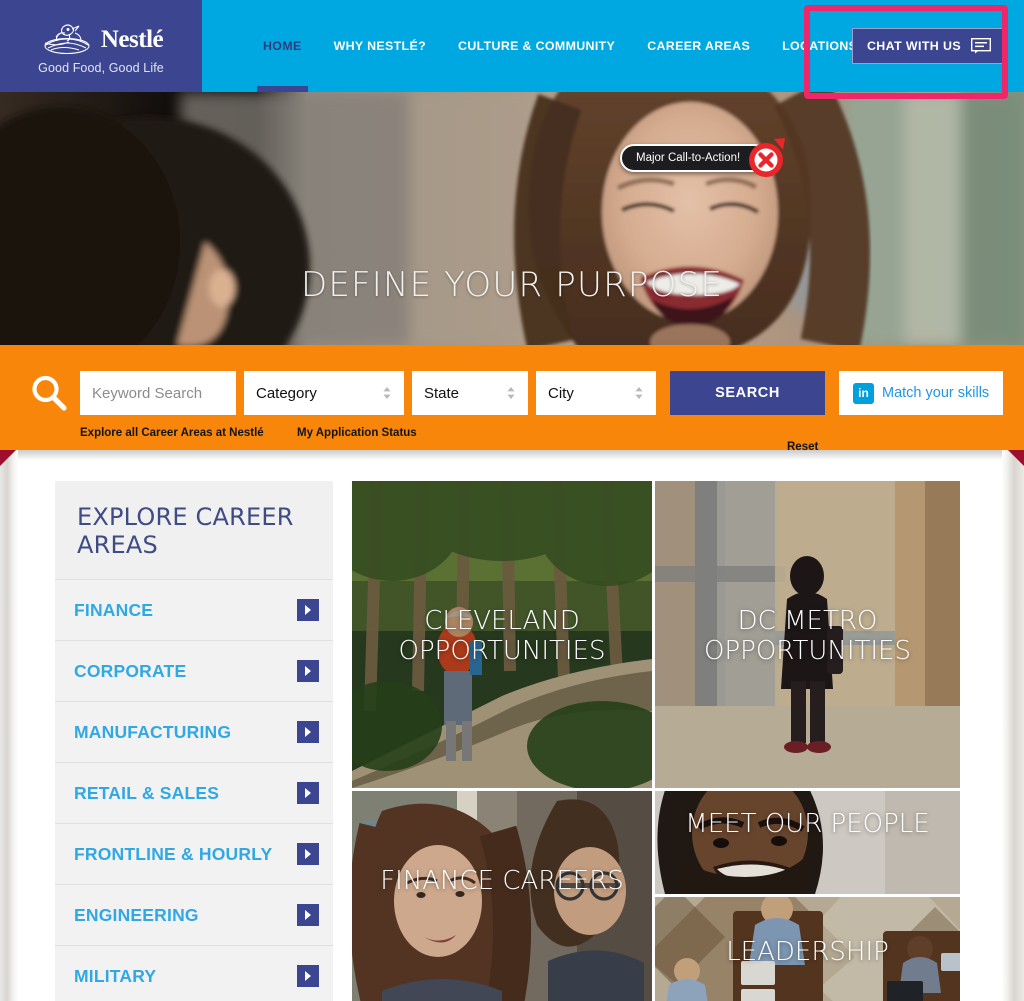 The height and width of the screenshot is (1001, 1024). Describe the element at coordinates (101, 68) in the screenshot. I see `brand-tagline: Good Food, Good Life` at that location.